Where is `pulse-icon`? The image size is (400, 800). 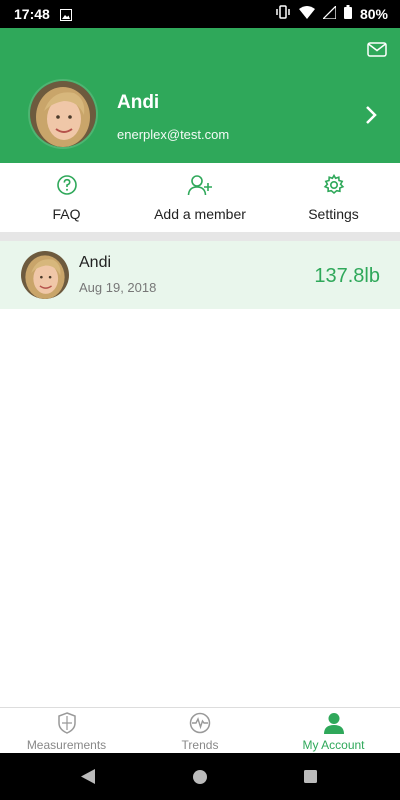 pulse-icon is located at coordinates (200, 724).